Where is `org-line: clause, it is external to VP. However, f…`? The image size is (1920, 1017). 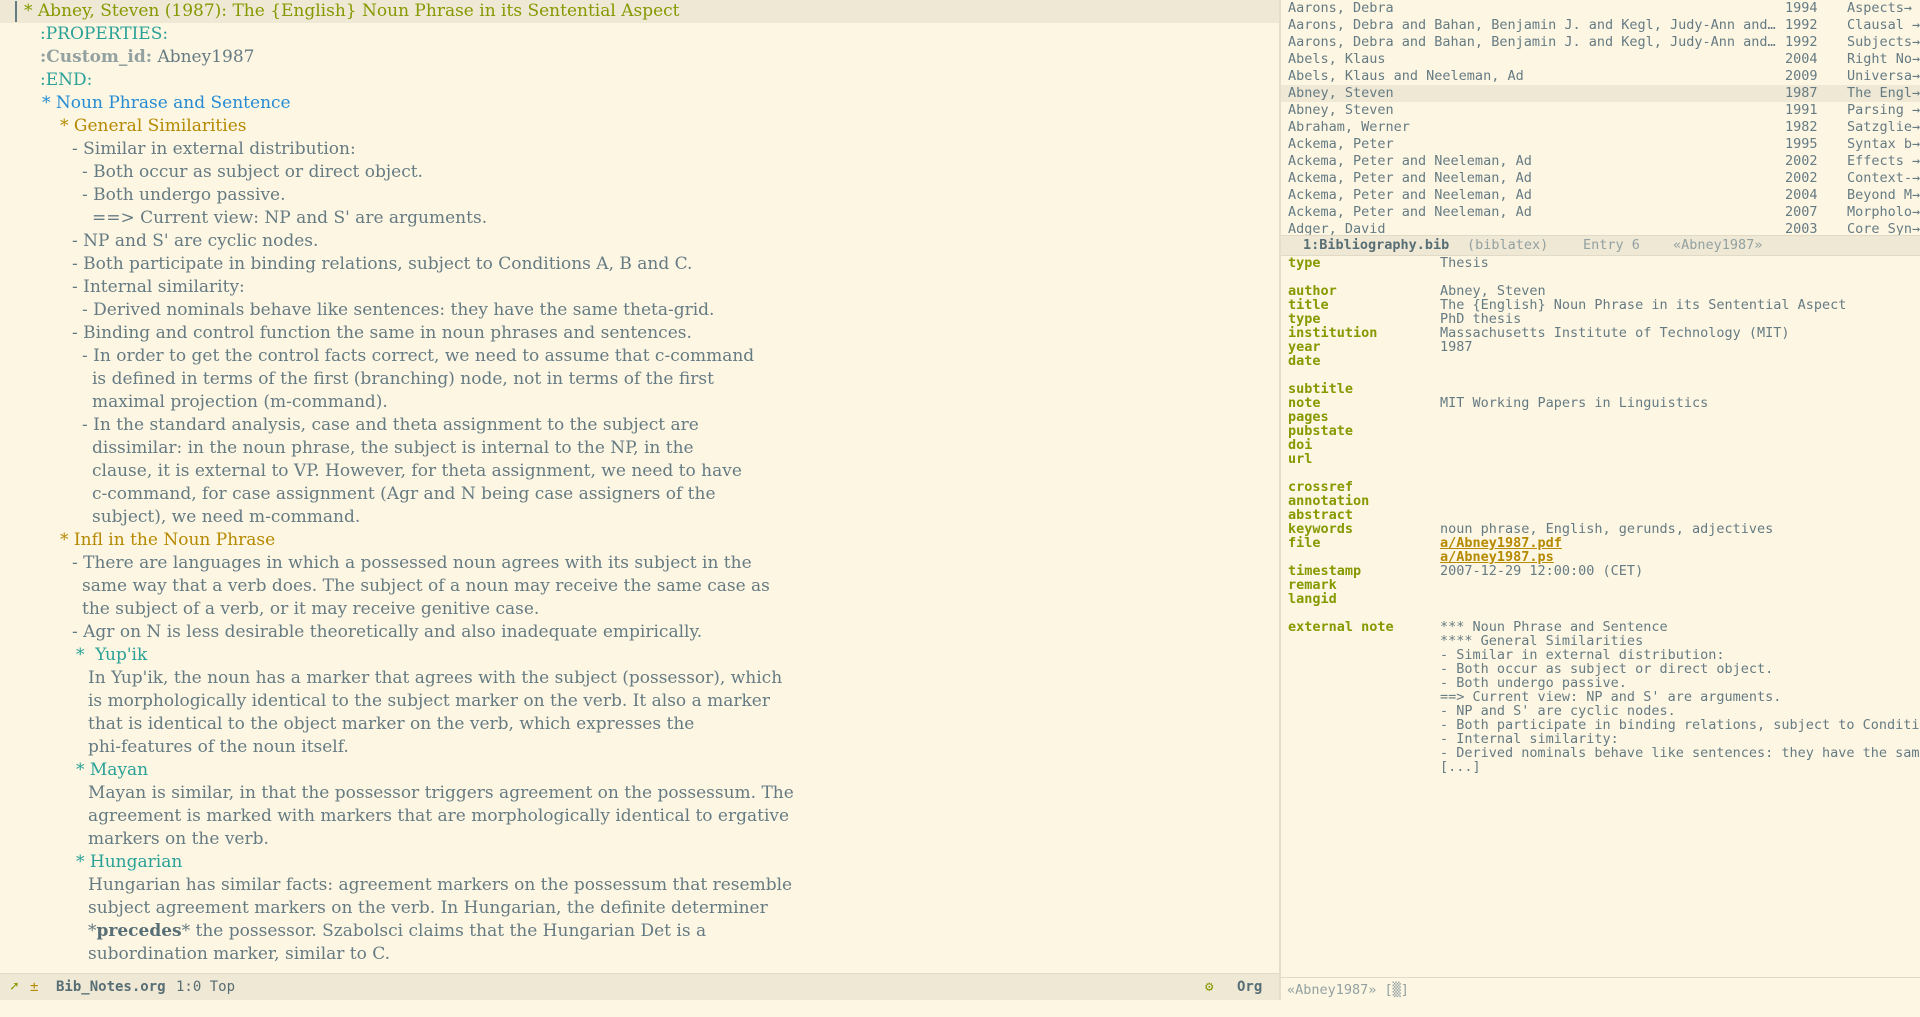 org-line: clause, it is external to VP. However, f… is located at coordinates (639, 471).